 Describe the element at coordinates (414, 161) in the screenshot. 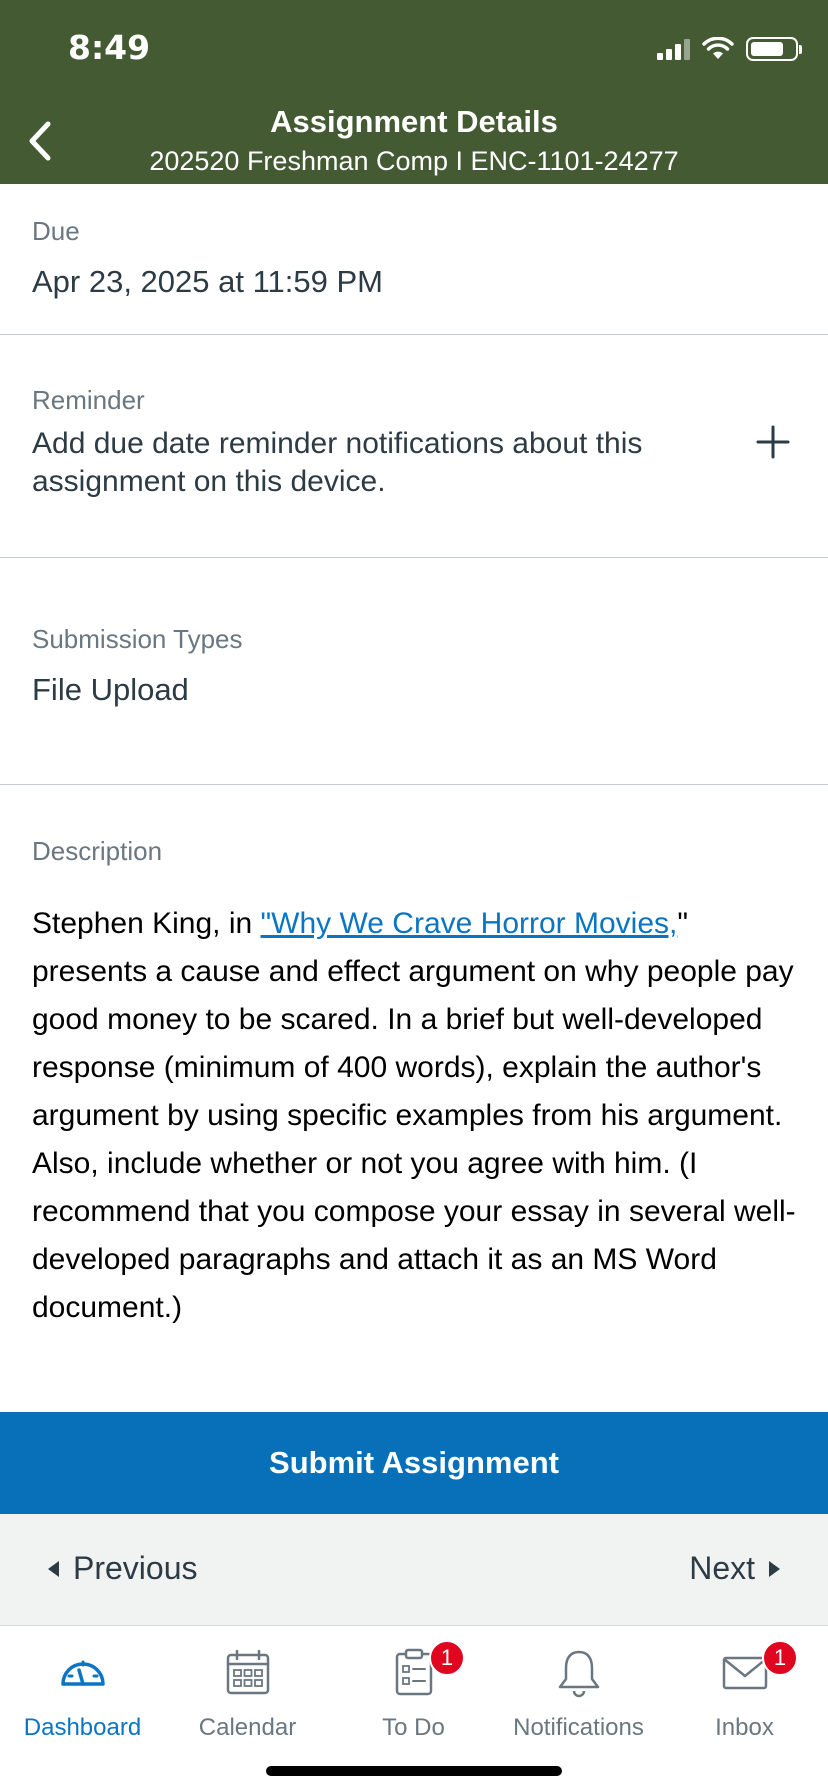

I see `course-subtitle: 202520 Freshman Comp I ENC-1101-24277` at that location.